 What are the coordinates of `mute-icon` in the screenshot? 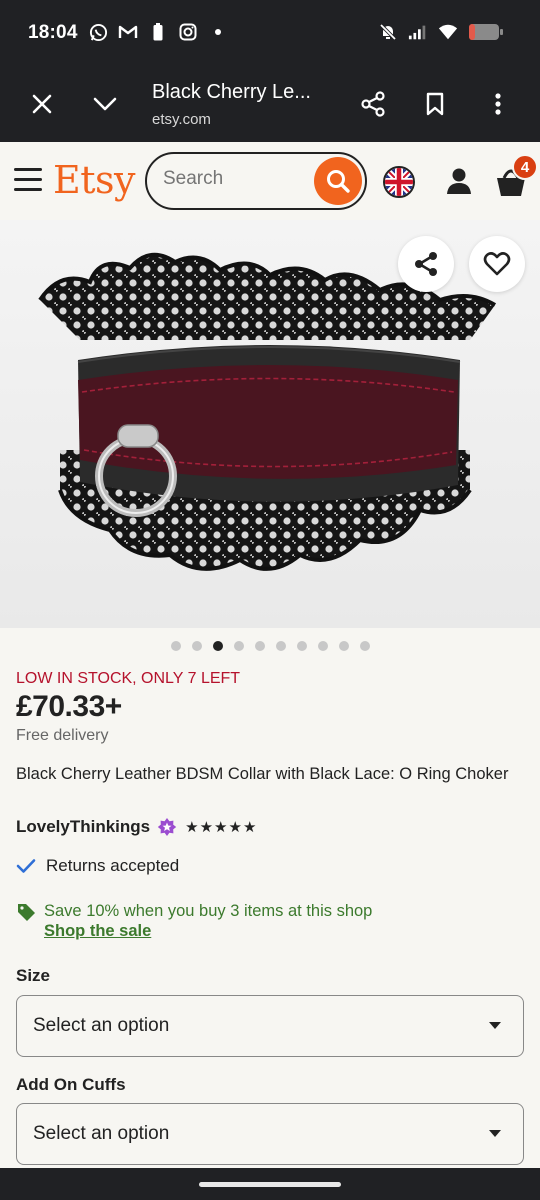 It's located at (388, 32).